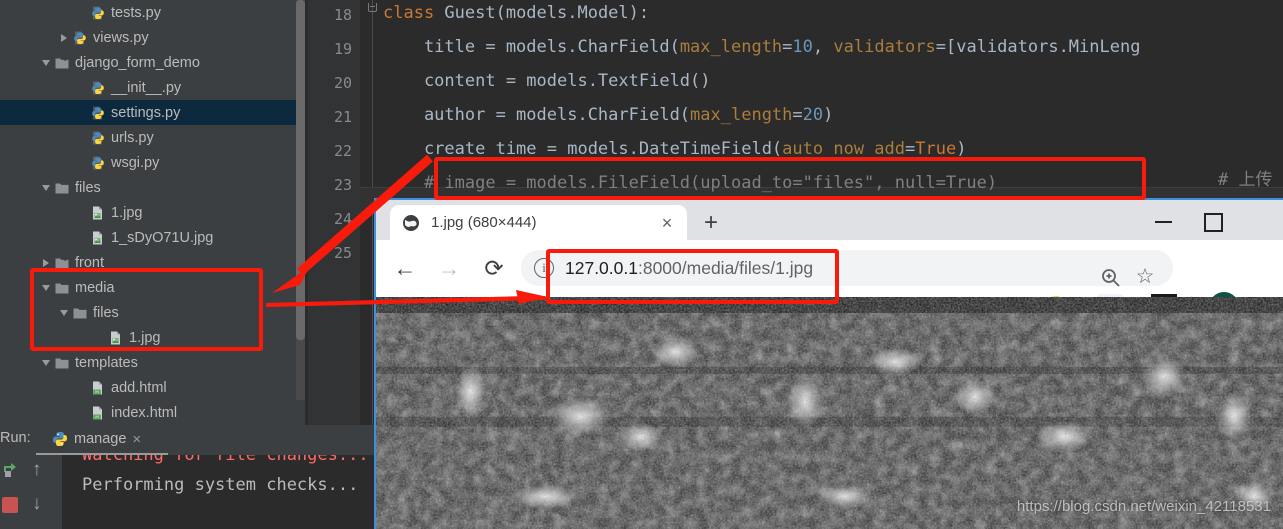 This screenshot has width=1283, height=529. I want to click on line-number: 19, so click(342, 49).